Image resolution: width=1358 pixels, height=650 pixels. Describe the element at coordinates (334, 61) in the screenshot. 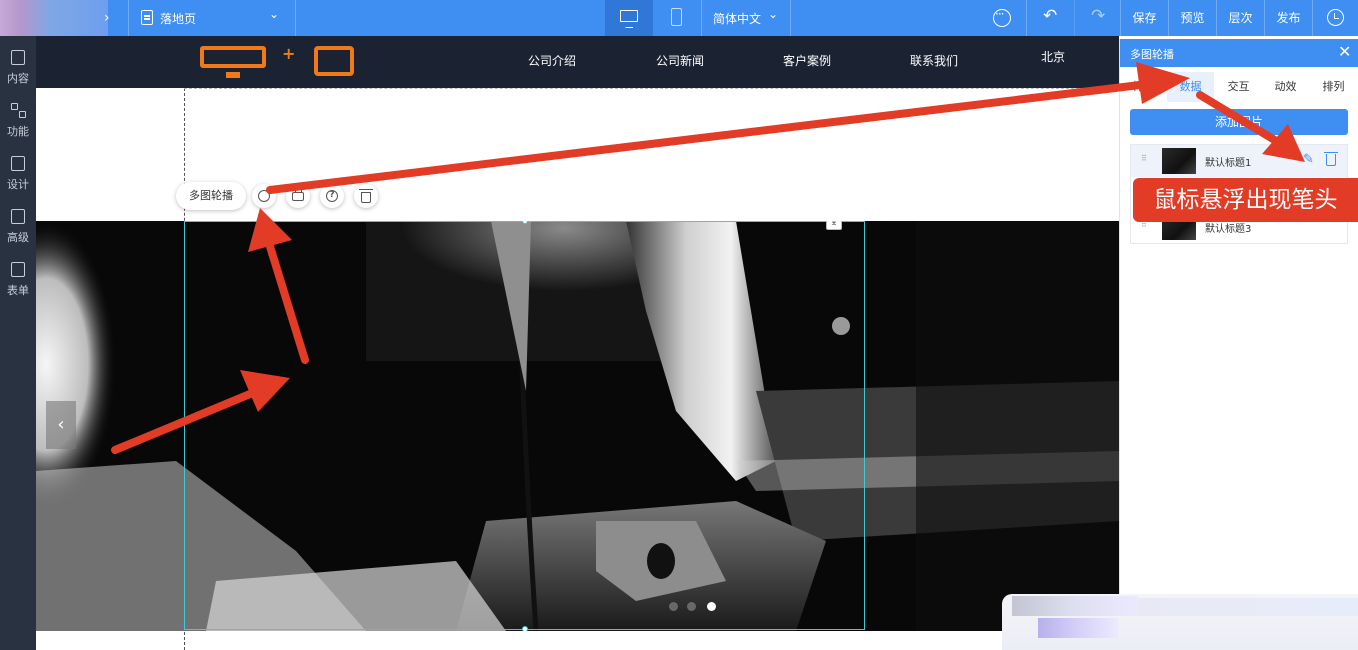

I see `tablet-logo-icon` at that location.